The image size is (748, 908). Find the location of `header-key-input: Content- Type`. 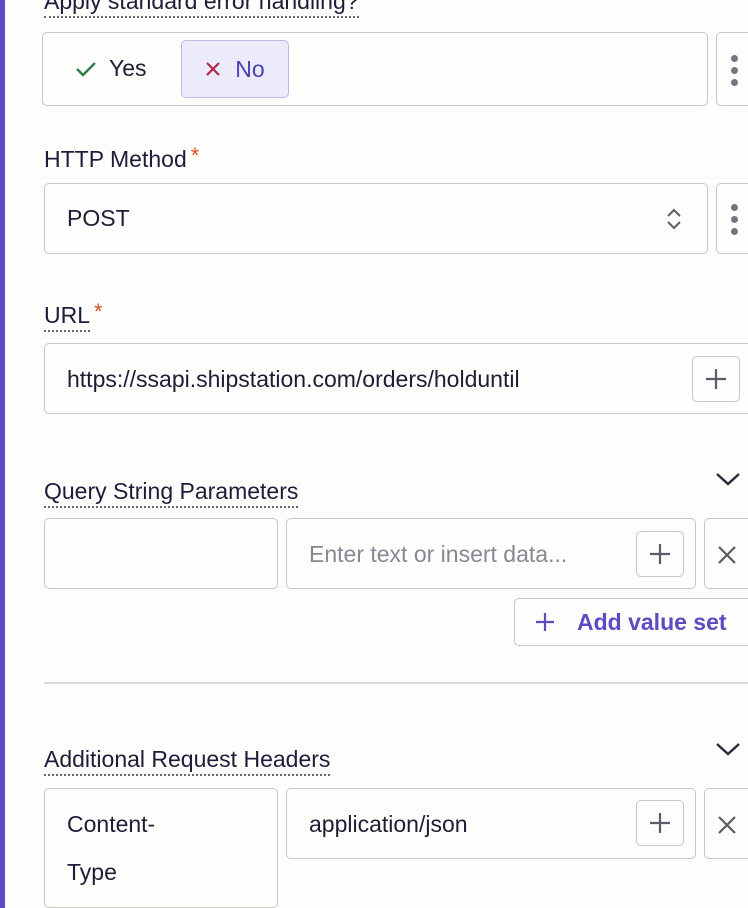

header-key-input: Content- Type is located at coordinates (161, 848).